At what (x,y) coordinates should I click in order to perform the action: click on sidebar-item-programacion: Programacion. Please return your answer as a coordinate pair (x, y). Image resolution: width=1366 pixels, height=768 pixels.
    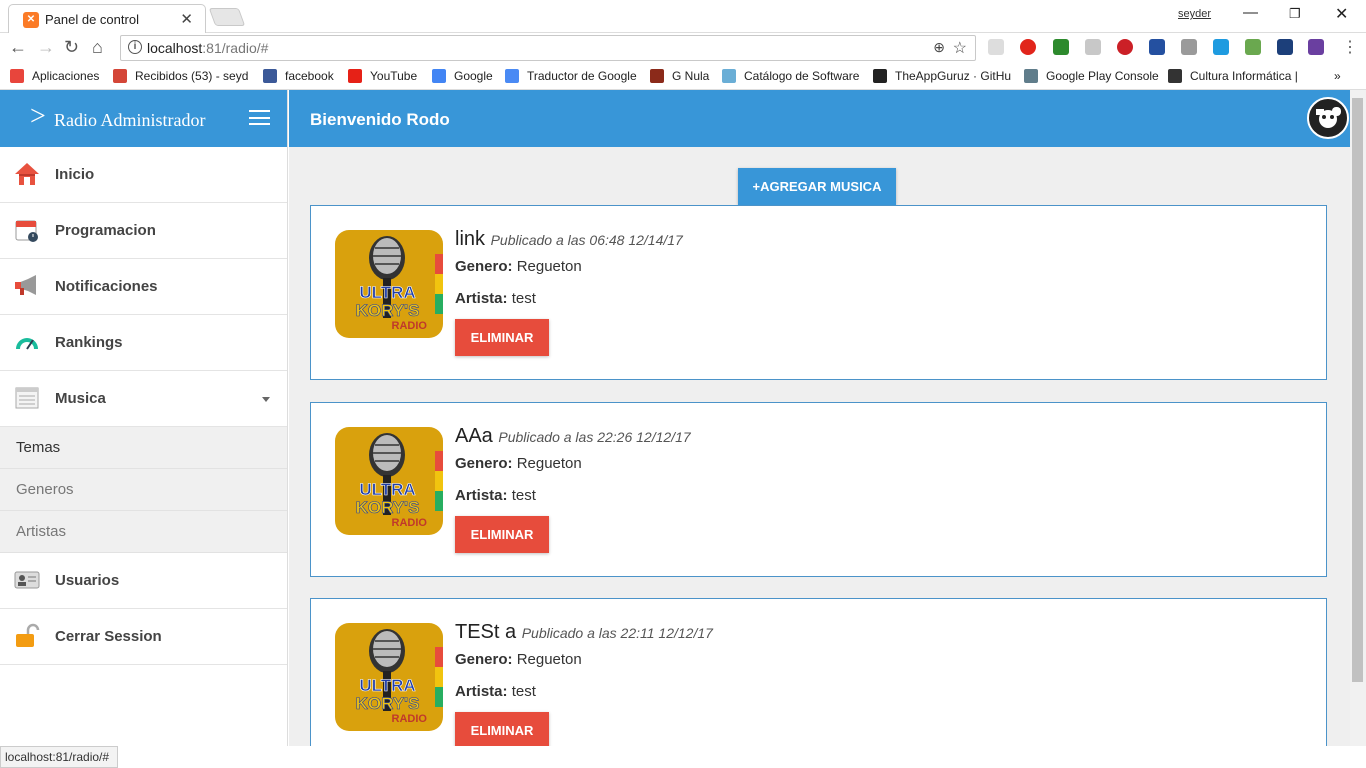
    Looking at the image, I should click on (143, 231).